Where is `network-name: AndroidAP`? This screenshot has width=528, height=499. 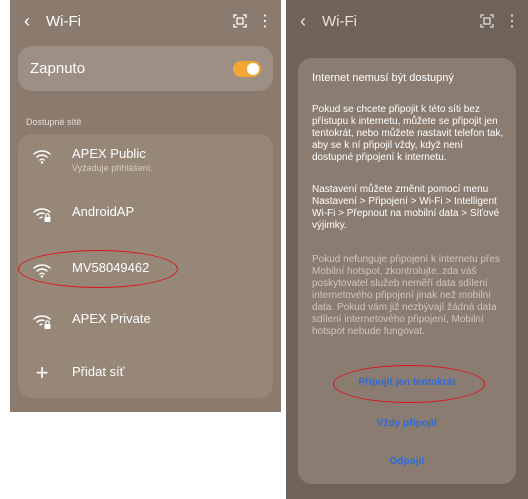
network-name: AndroidAP is located at coordinates (103, 211).